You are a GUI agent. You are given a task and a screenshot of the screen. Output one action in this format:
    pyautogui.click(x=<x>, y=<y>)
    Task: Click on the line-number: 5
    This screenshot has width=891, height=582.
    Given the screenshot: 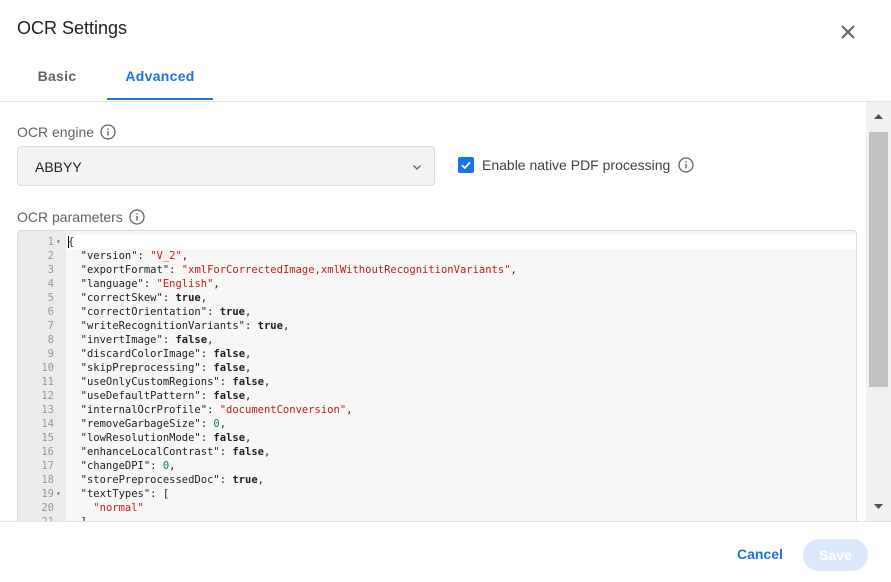 What is the action you would take?
    pyautogui.click(x=50, y=298)
    